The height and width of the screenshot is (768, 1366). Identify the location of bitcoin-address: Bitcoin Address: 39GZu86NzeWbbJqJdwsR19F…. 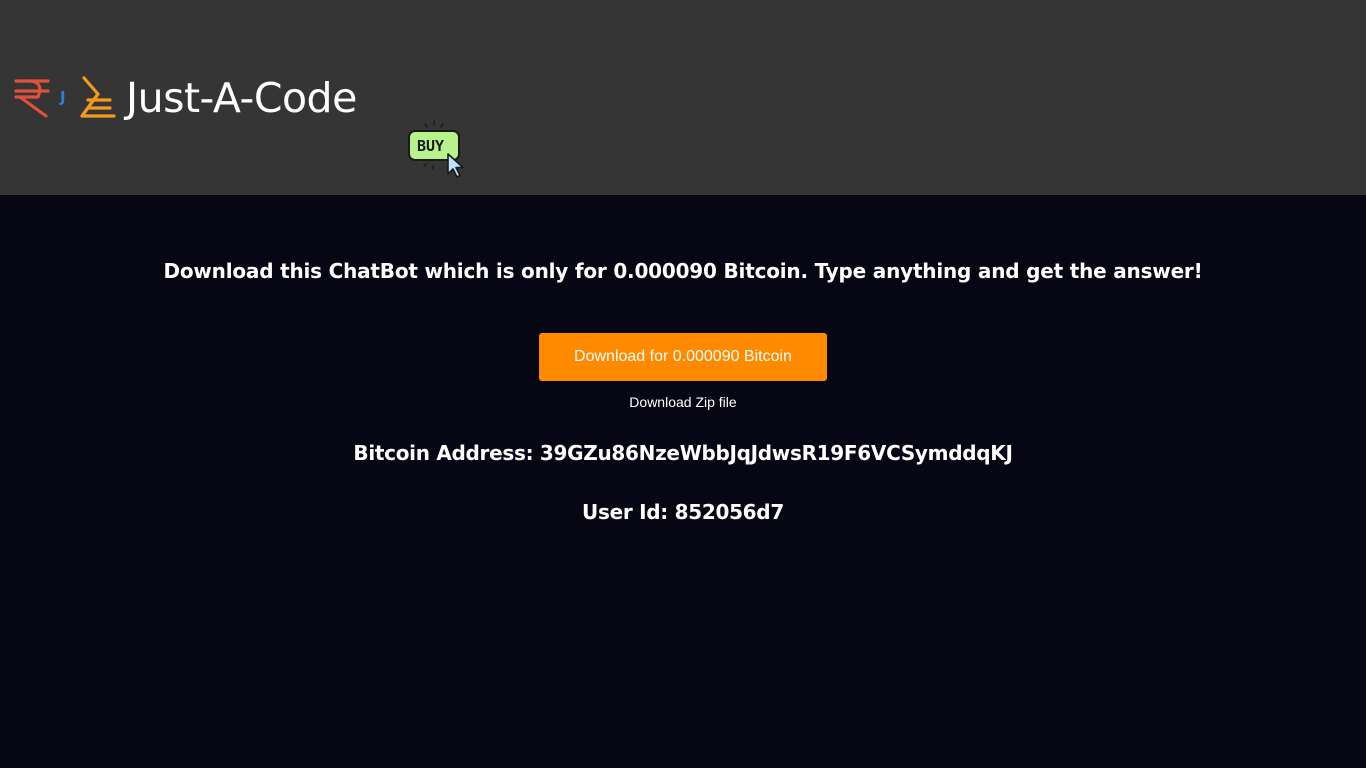
(683, 453).